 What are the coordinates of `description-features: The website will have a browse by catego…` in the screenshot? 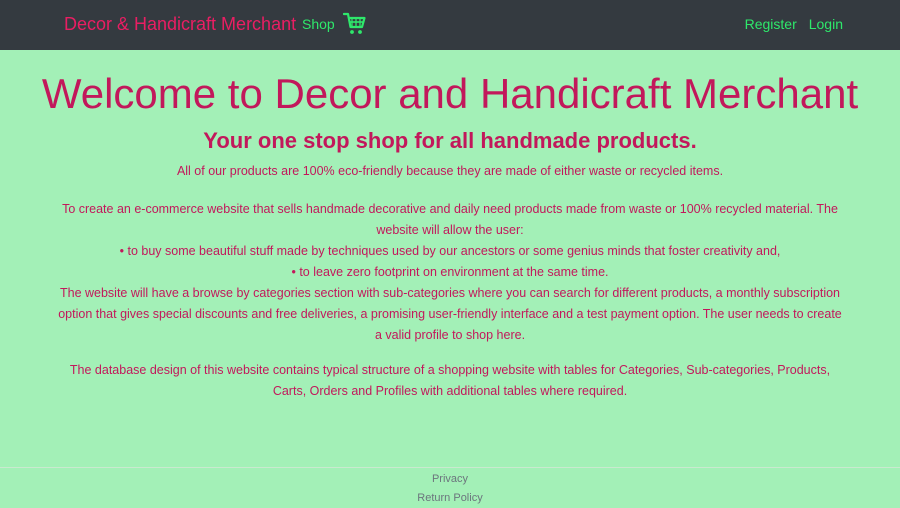 It's located at (450, 314).